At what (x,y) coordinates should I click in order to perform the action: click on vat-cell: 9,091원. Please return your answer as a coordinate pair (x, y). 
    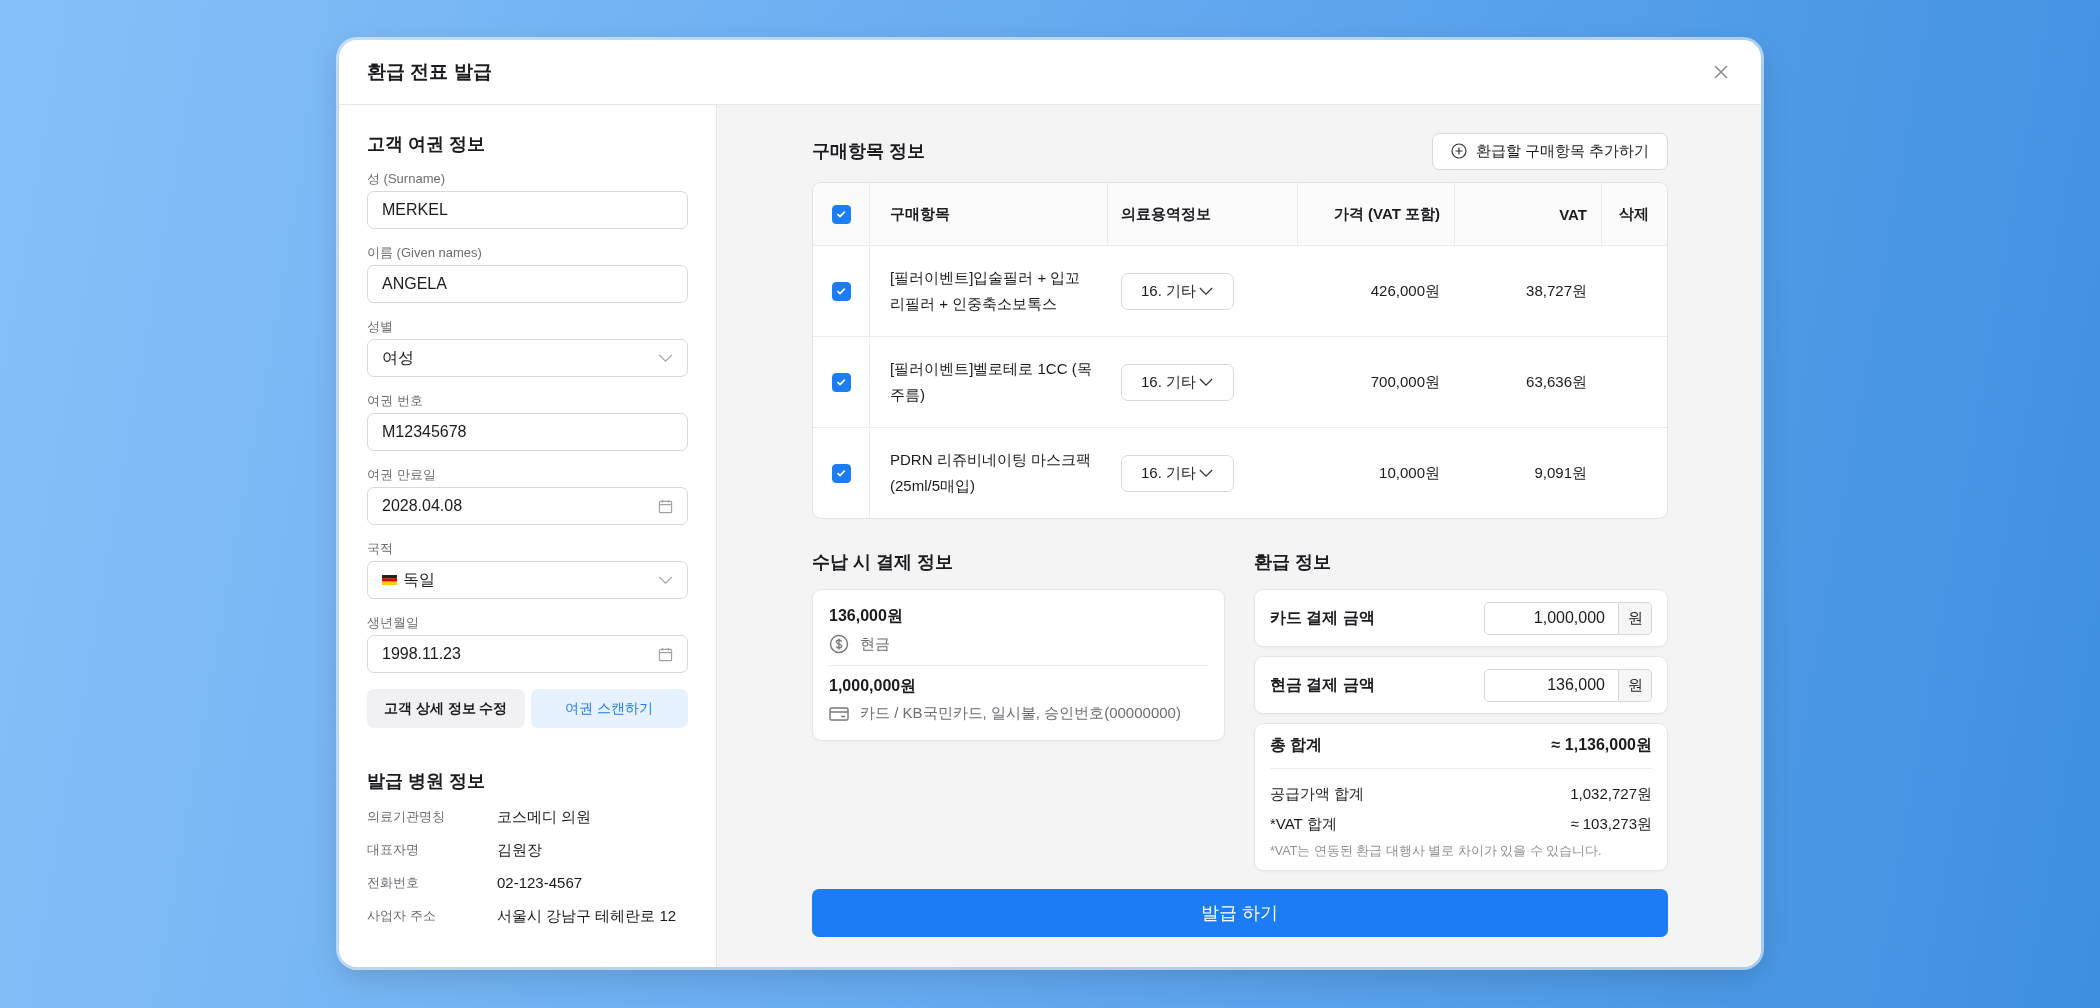
    Looking at the image, I should click on (1560, 473).